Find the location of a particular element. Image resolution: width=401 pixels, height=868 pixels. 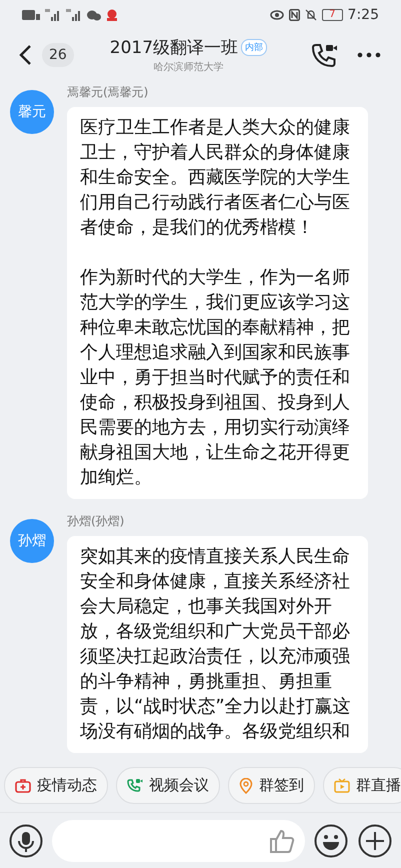

group-tag: 内部 is located at coordinates (254, 47).